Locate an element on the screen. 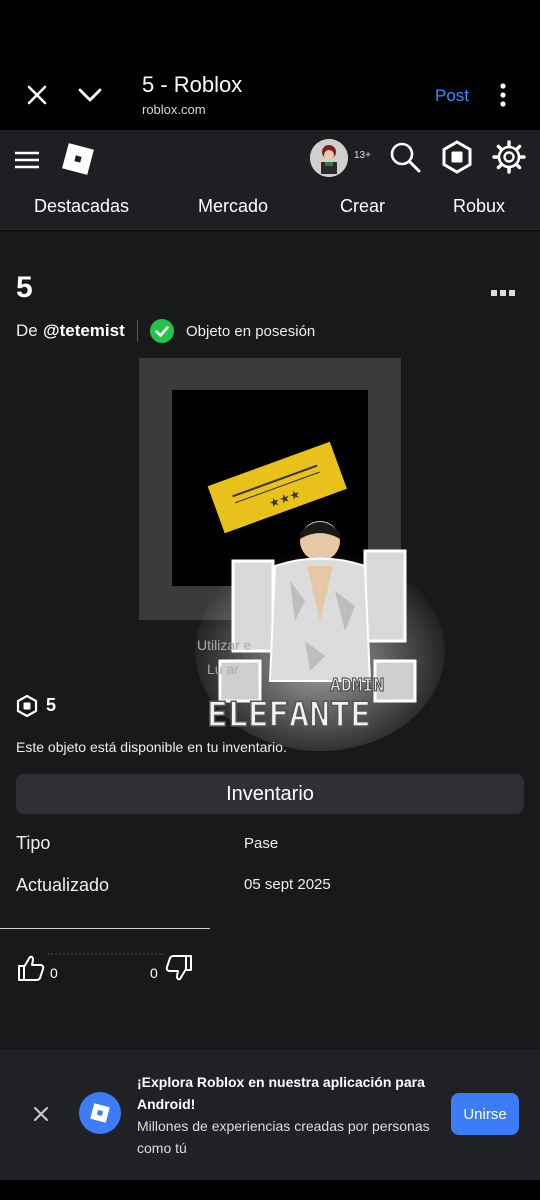 The image size is (540, 1200). sticker-text-admin: ADMIN is located at coordinates (357, 685).